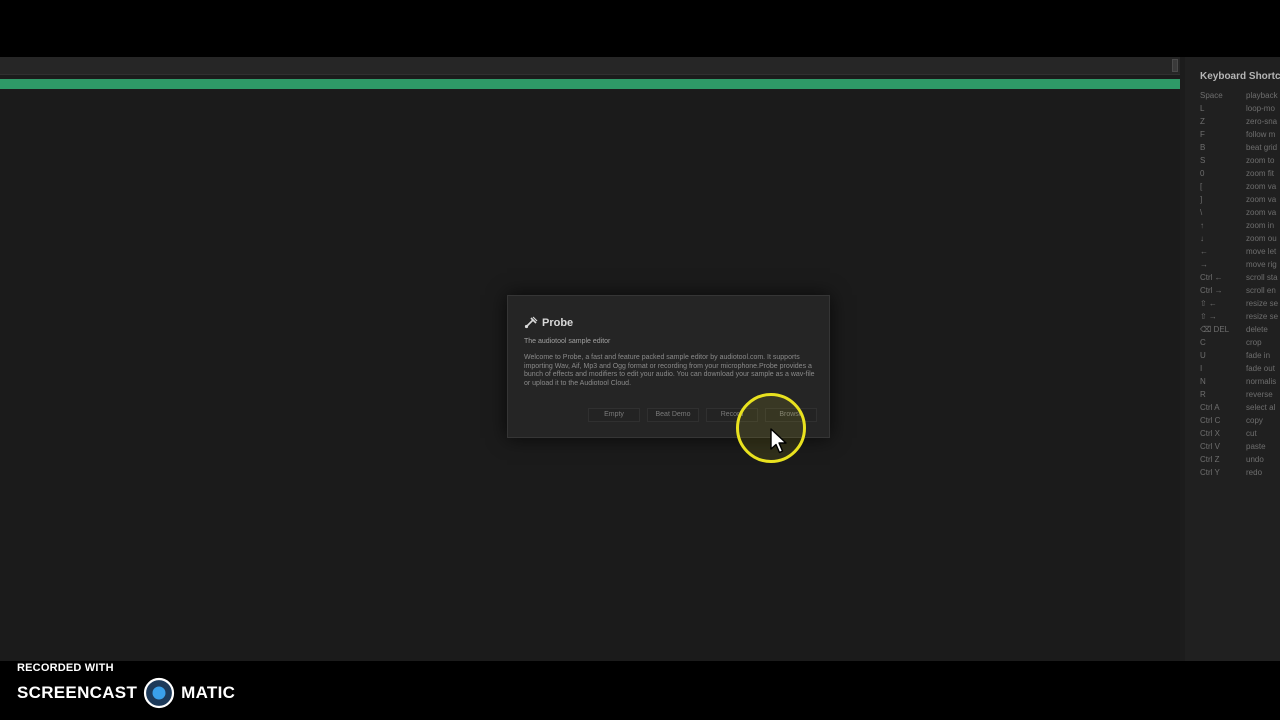  I want to click on shortcut-key: ⇧ →, so click(1208, 316).